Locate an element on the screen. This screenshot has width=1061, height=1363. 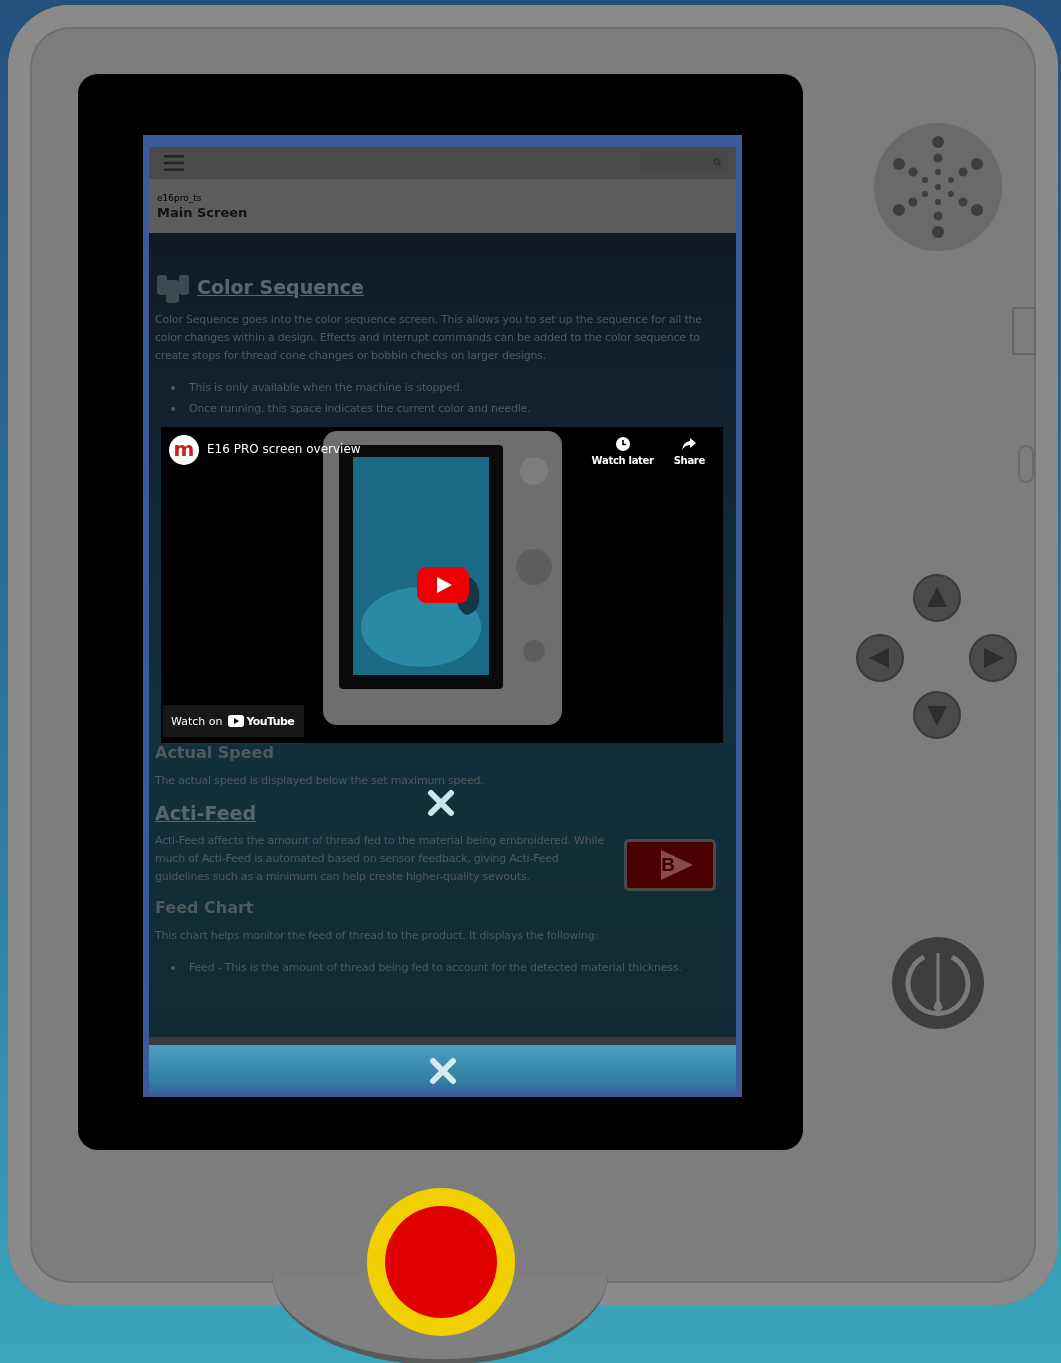
watch-on-youtube-button: Watch on YouTube is located at coordinates (234, 721).